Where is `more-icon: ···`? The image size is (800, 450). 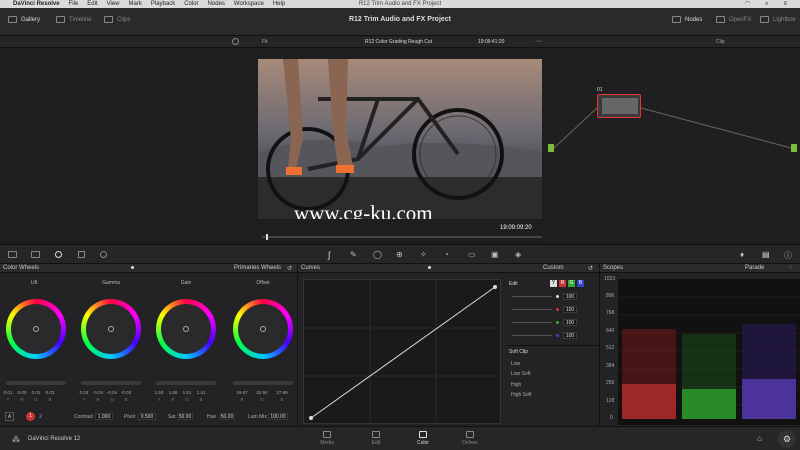 more-icon: ··· is located at coordinates (538, 41).